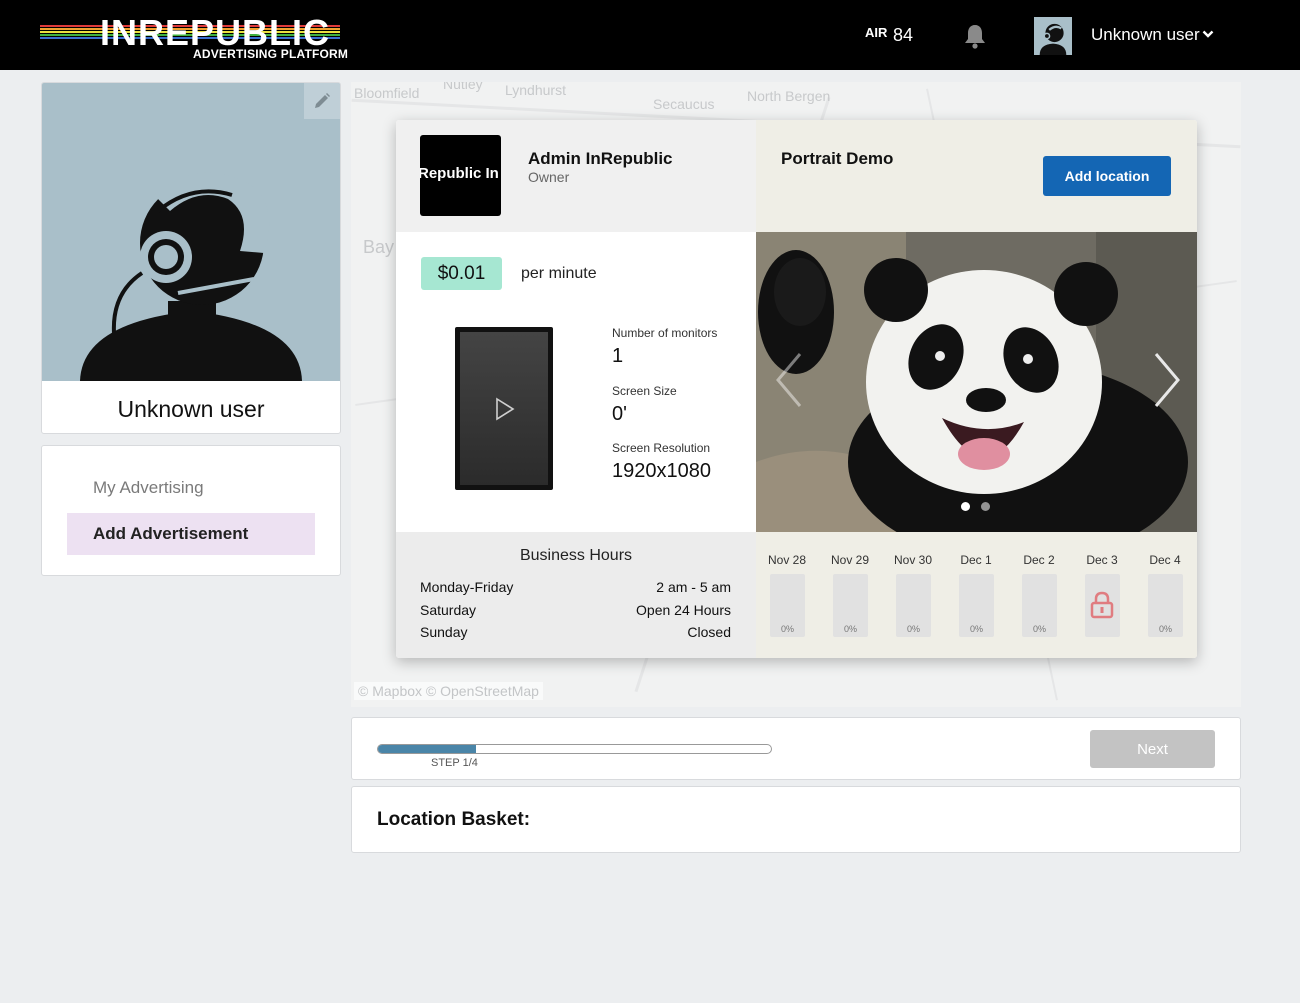 The image size is (1300, 1003). What do you see at coordinates (576, 176) in the screenshot?
I see `owner-info: Republic In Admin InRepublic Owner` at bounding box center [576, 176].